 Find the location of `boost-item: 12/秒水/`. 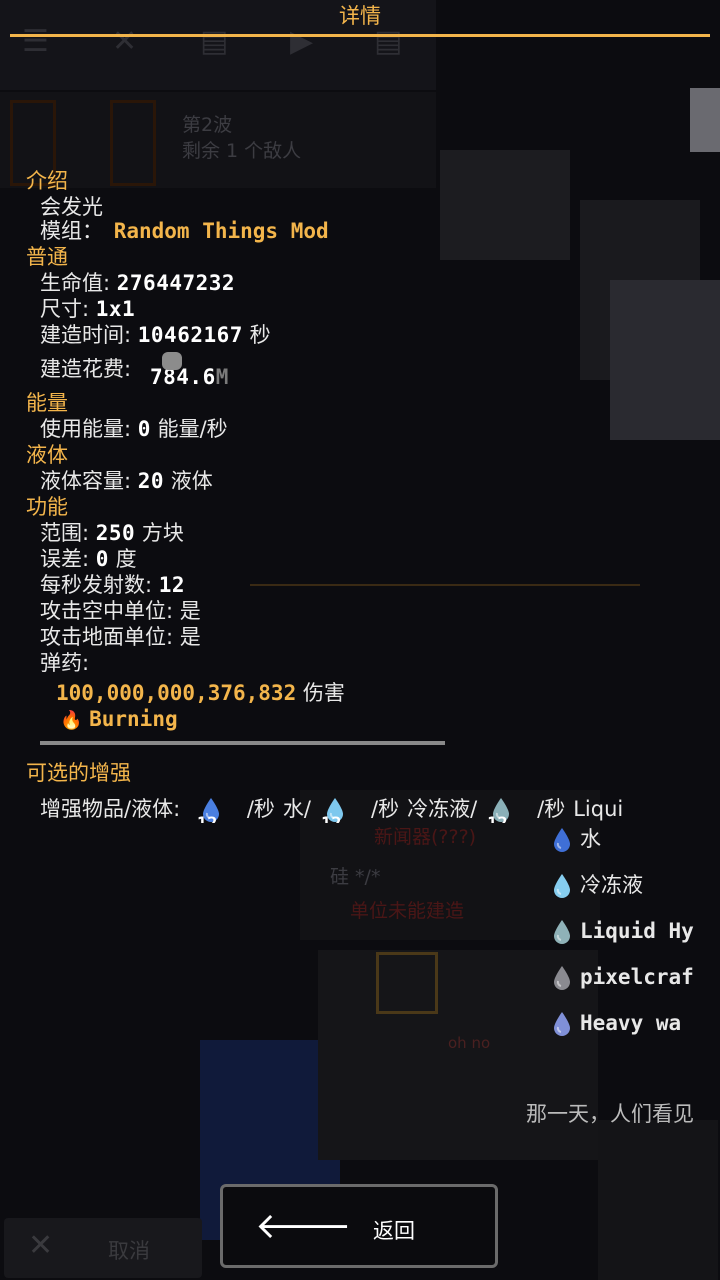

boost-item: 12/秒水/ is located at coordinates (254, 810).